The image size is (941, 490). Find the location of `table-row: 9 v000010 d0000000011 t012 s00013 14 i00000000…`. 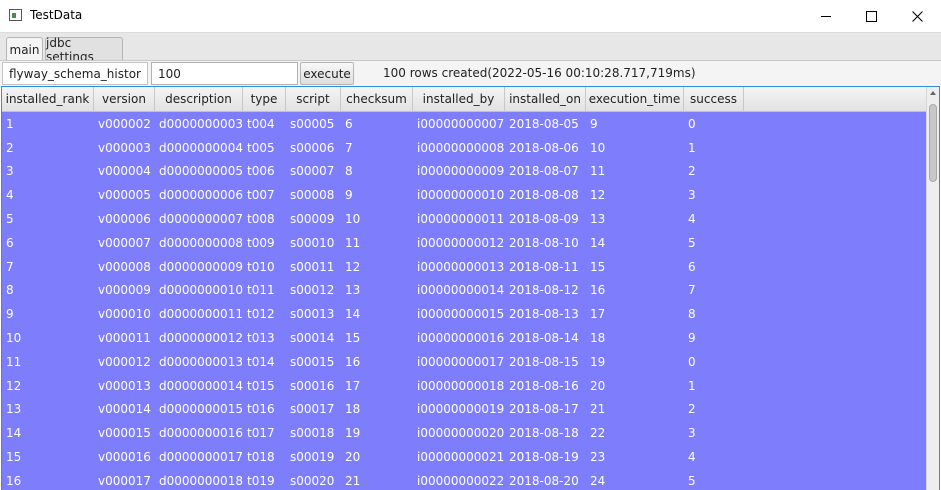

table-row: 9 v000010 d0000000011 t012 s00013 14 i00000000… is located at coordinates (464, 314).